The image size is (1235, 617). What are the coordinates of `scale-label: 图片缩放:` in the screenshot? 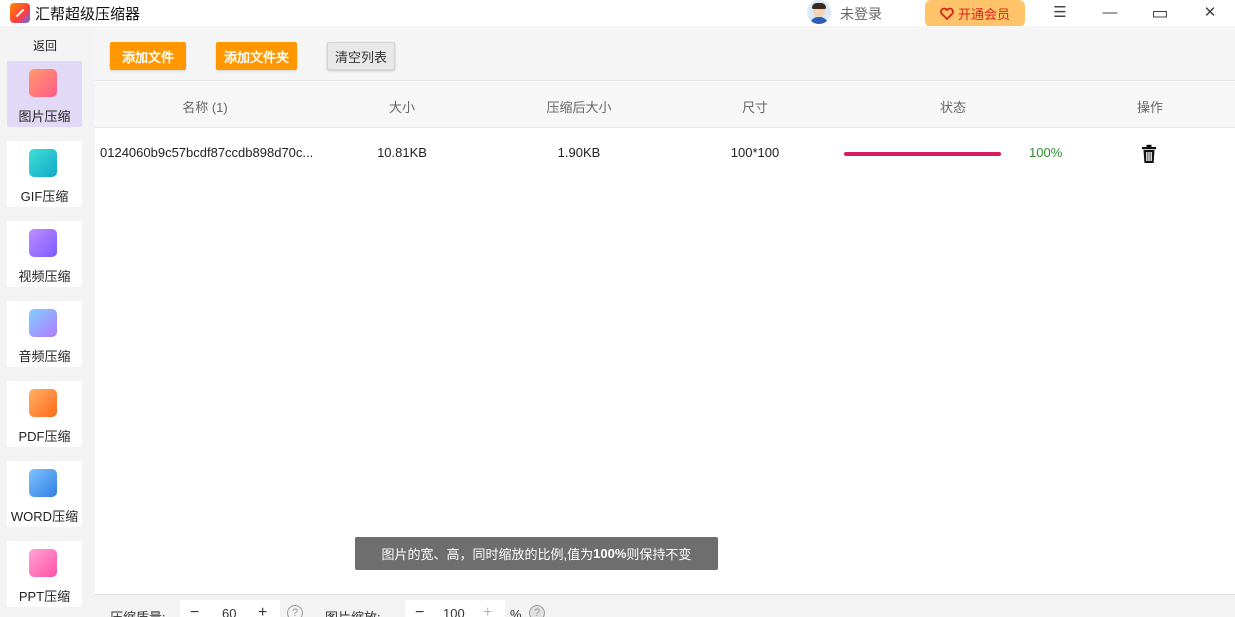 It's located at (353, 612).